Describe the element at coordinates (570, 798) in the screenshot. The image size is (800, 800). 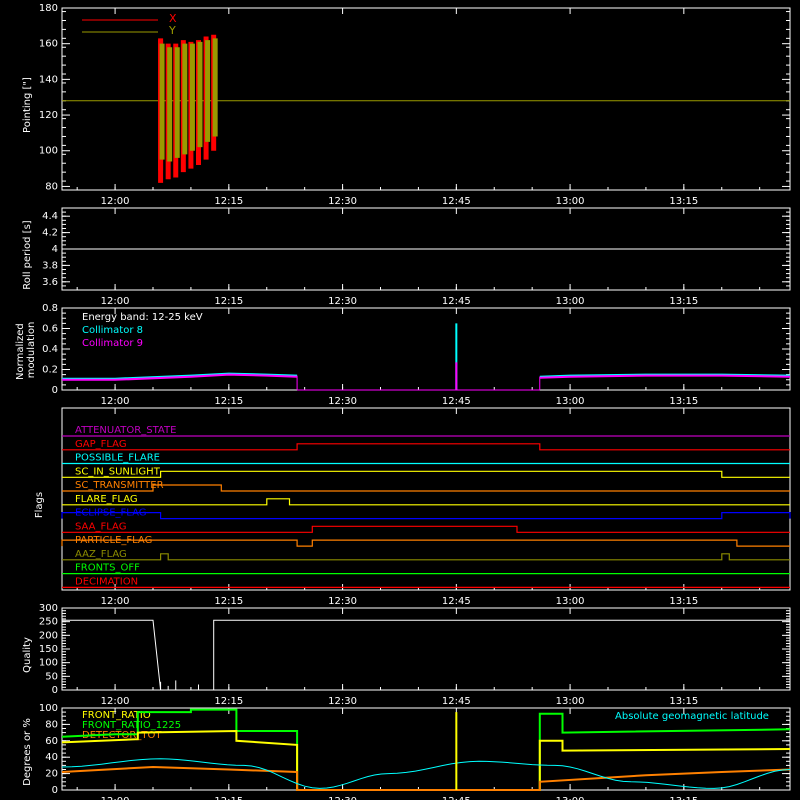
I see `ratios-xtick-label: 13:00` at that location.